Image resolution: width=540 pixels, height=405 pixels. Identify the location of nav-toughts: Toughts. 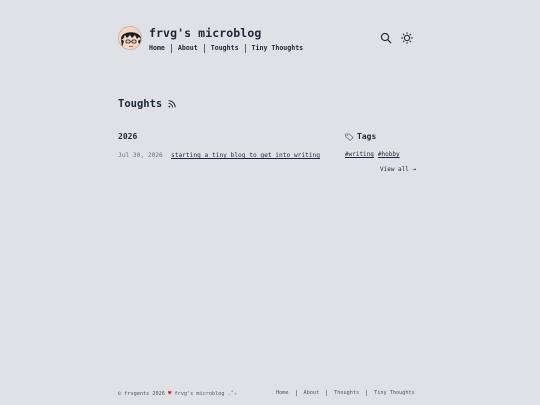
(225, 48).